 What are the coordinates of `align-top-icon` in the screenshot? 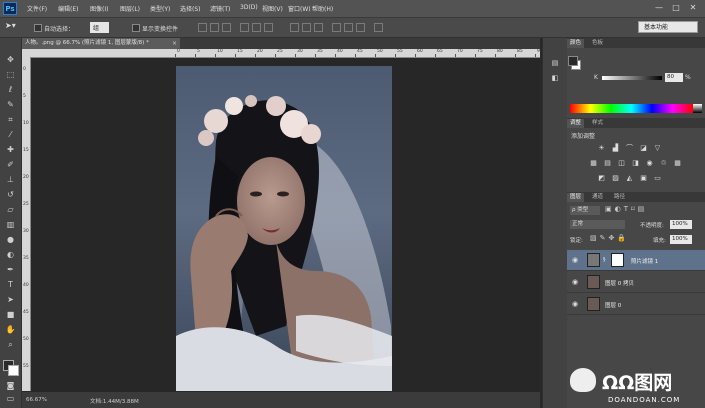 It's located at (202, 27).